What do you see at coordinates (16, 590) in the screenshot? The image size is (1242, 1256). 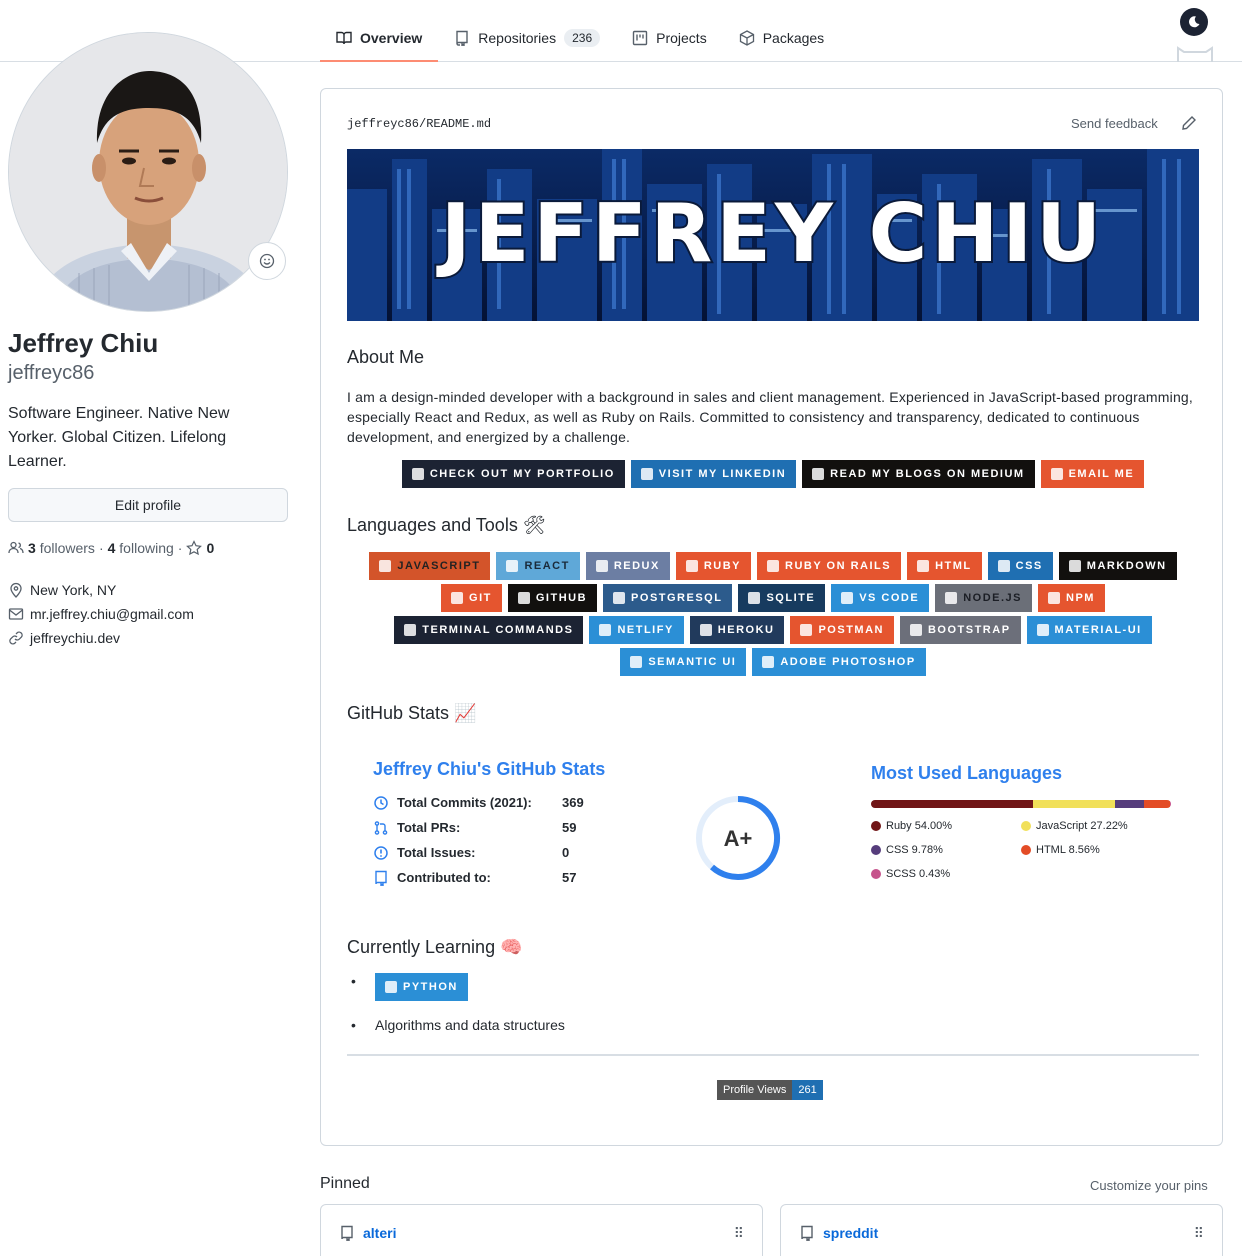 I see `location-pin-icon` at bounding box center [16, 590].